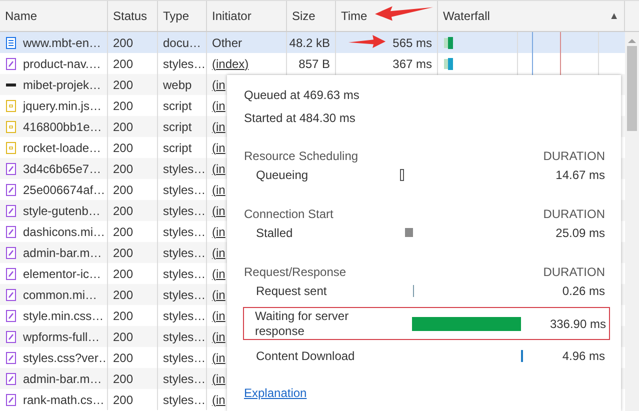 Image resolution: width=639 pixels, height=411 pixels. Describe the element at coordinates (289, 214) in the screenshot. I see `section-title: Connection Start` at that location.